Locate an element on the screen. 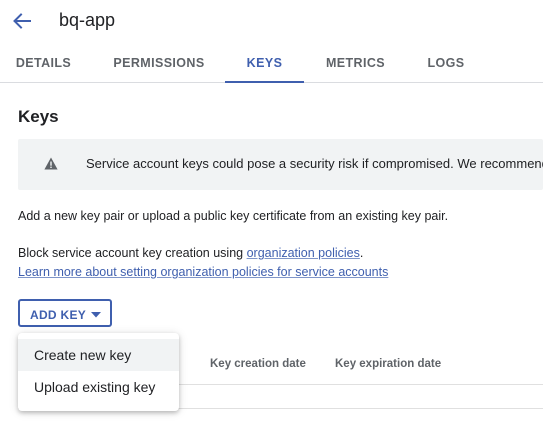 This screenshot has height=435, width=543. menu-item-upload-existing-key: Upload existing key is located at coordinates (98, 387).